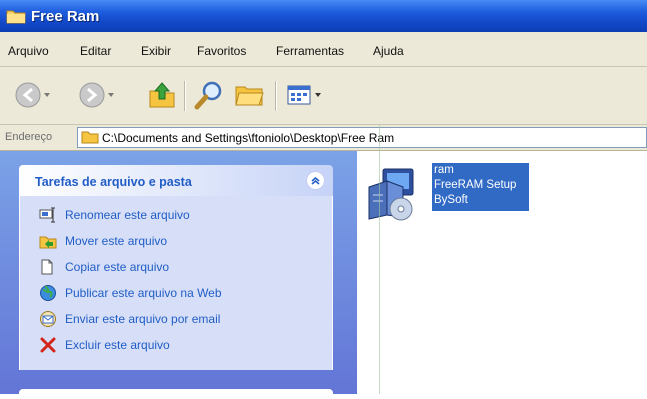 This screenshot has width=647, height=399. Describe the element at coordinates (48, 216) in the screenshot. I see `rename-icon` at that location.